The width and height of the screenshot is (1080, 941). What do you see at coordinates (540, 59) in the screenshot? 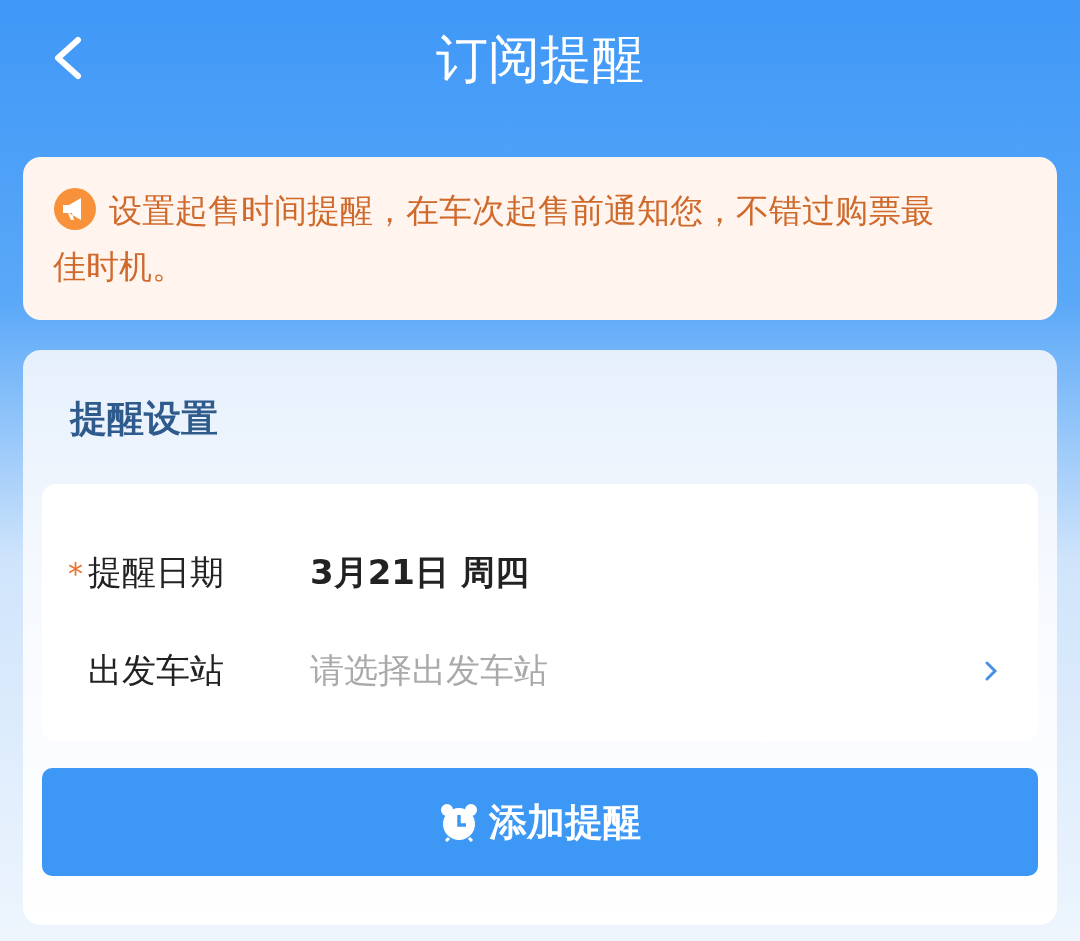
I see `page-title: 订阅提醒` at bounding box center [540, 59].